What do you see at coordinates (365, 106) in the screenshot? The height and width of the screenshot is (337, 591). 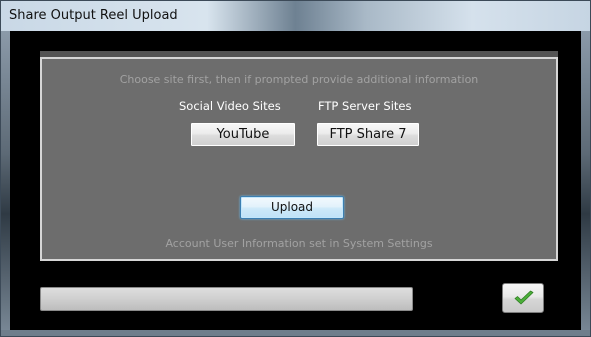 I see `ftp-server-sites-label: FTP Server Sites` at bounding box center [365, 106].